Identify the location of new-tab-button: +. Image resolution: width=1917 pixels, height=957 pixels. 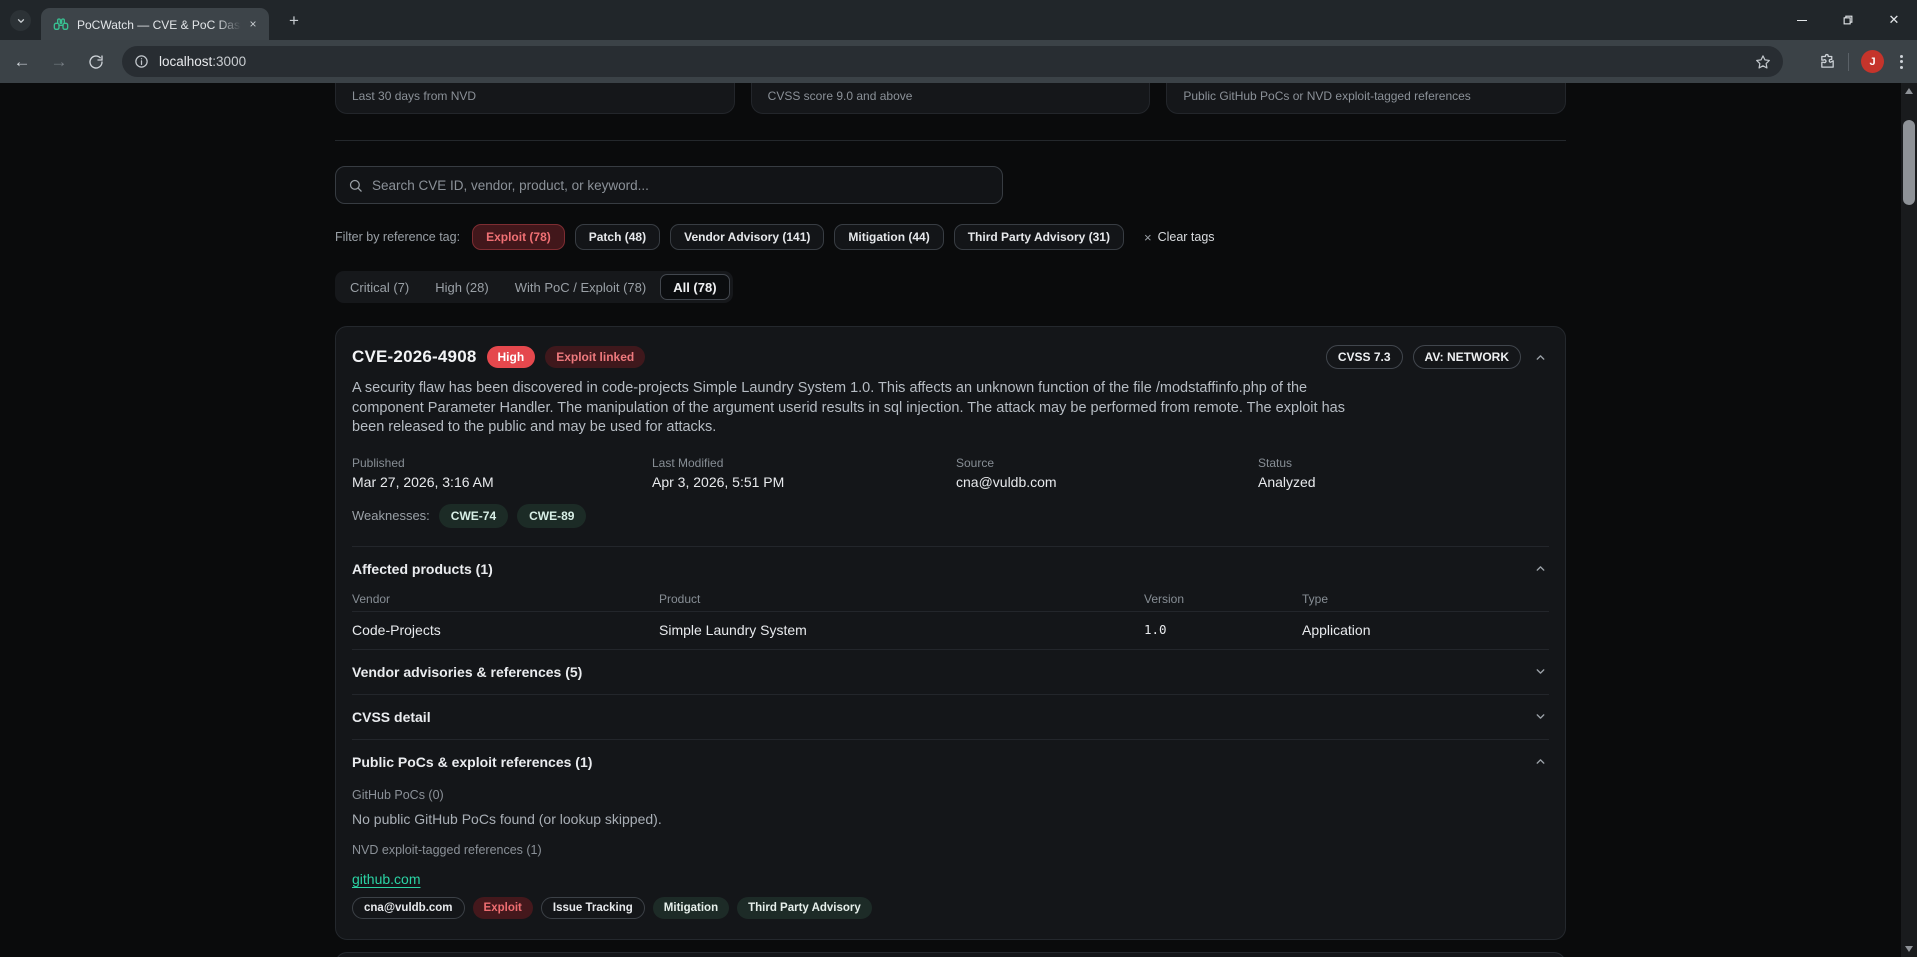
(294, 21).